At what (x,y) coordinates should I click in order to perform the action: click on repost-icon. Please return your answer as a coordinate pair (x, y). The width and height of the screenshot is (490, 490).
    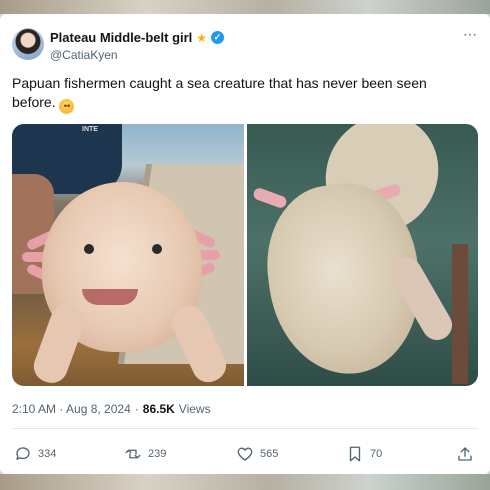
    Looking at the image, I should click on (133, 454).